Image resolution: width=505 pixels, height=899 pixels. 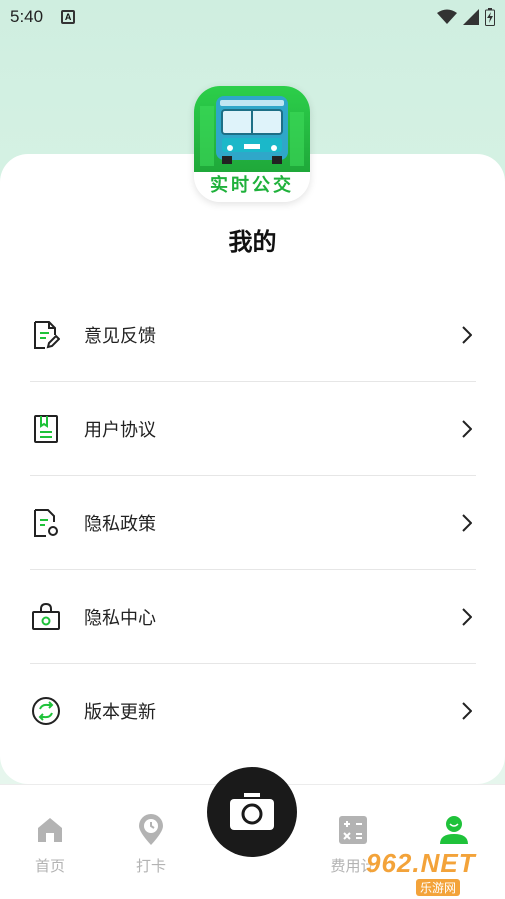 I want to click on menu-item-label: 版本更新, so click(x=120, y=712).